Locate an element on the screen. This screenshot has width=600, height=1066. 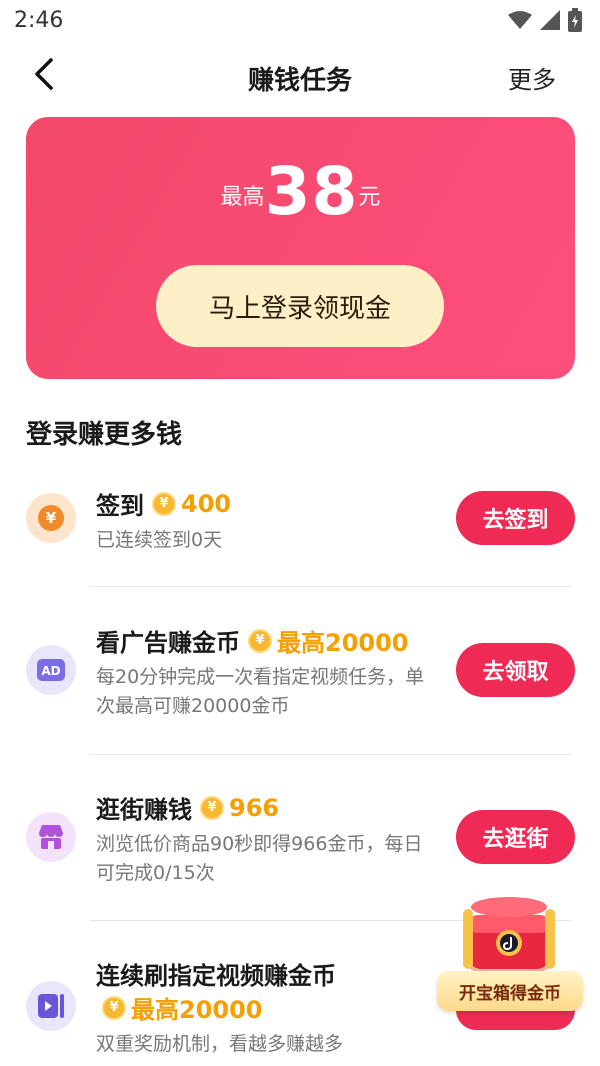
shop-icon is located at coordinates (51, 837).